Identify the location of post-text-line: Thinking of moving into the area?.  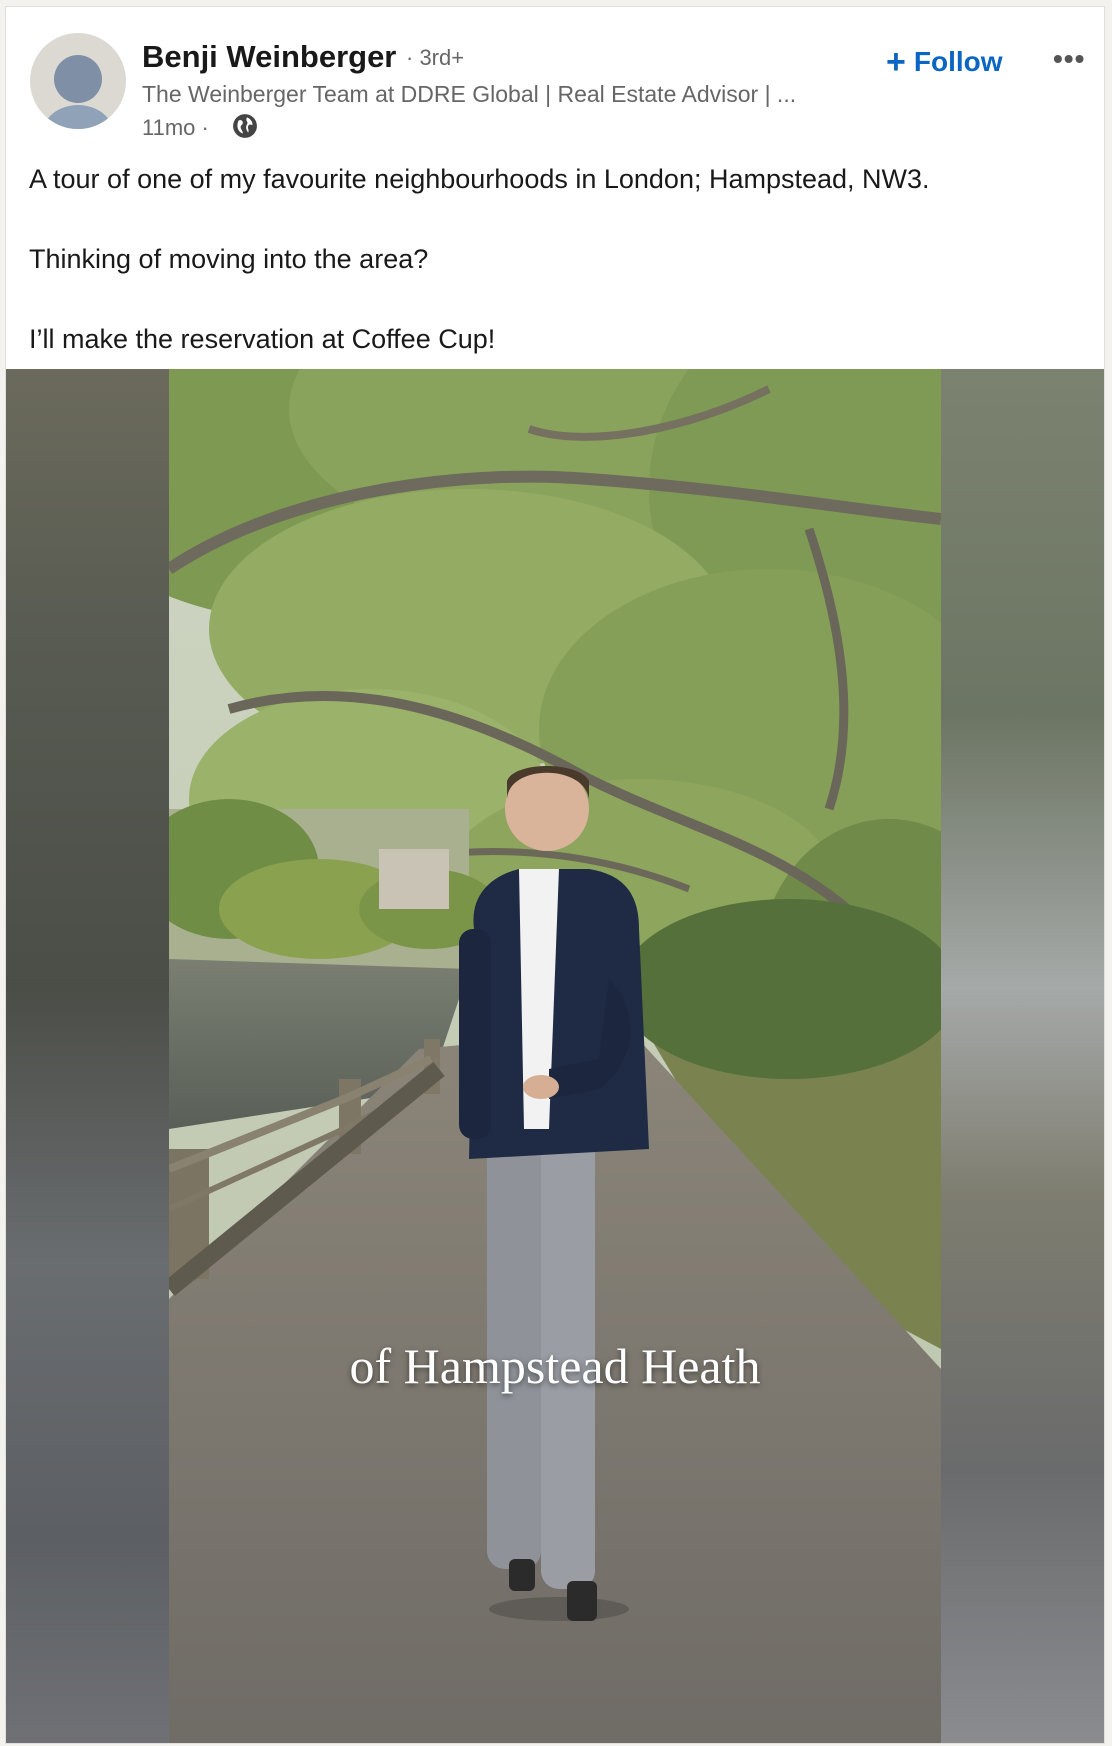
(229, 259).